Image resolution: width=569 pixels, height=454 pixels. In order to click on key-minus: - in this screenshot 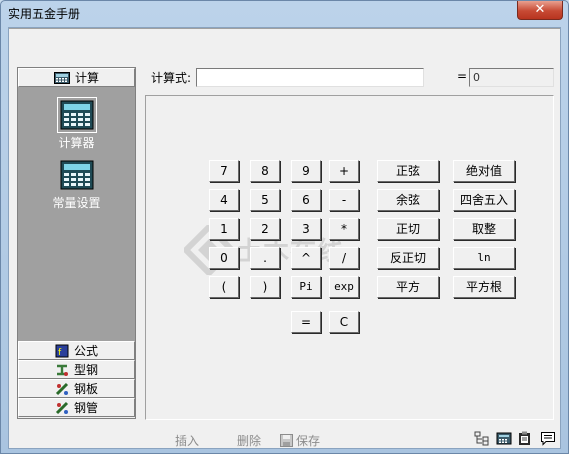, I will do `click(344, 200)`.